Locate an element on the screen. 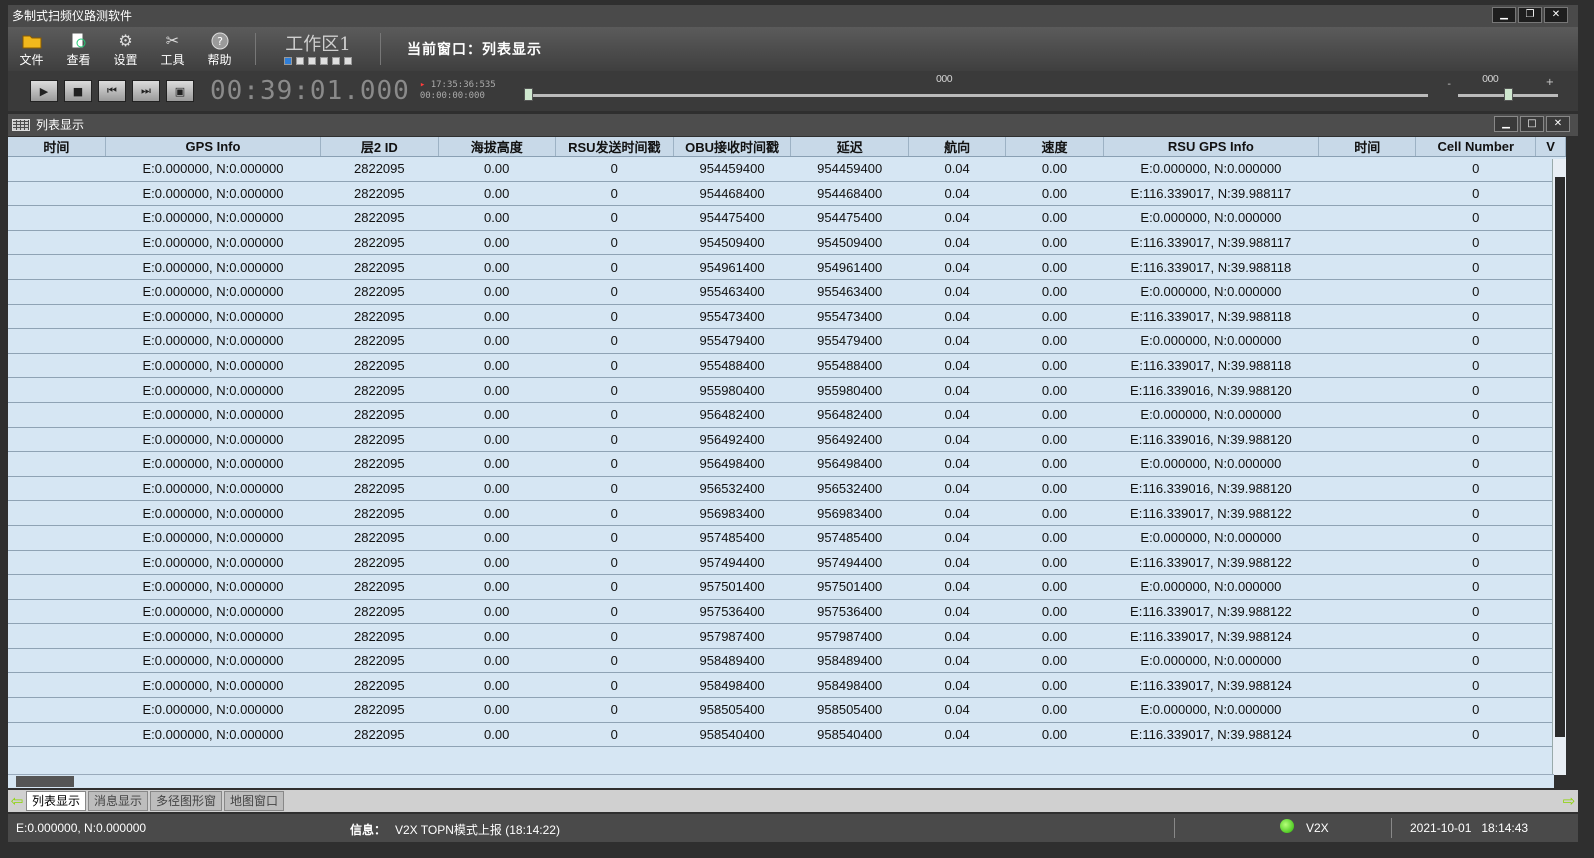 The image size is (1594, 858). tab-3: 多径图形窗 is located at coordinates (186, 801).